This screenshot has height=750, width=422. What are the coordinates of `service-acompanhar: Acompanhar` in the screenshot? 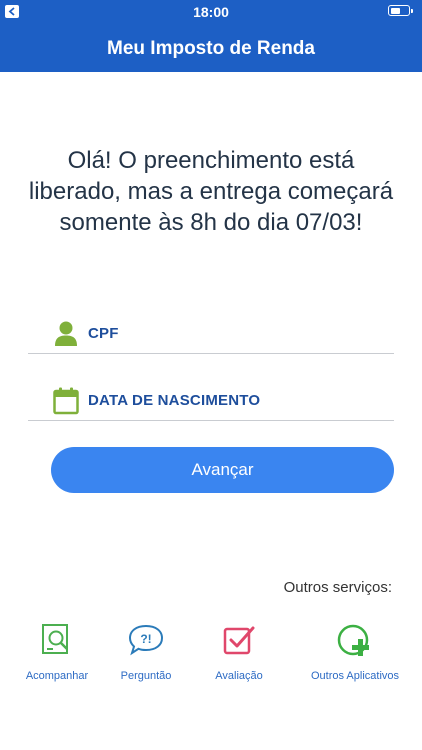 It's located at (57, 651).